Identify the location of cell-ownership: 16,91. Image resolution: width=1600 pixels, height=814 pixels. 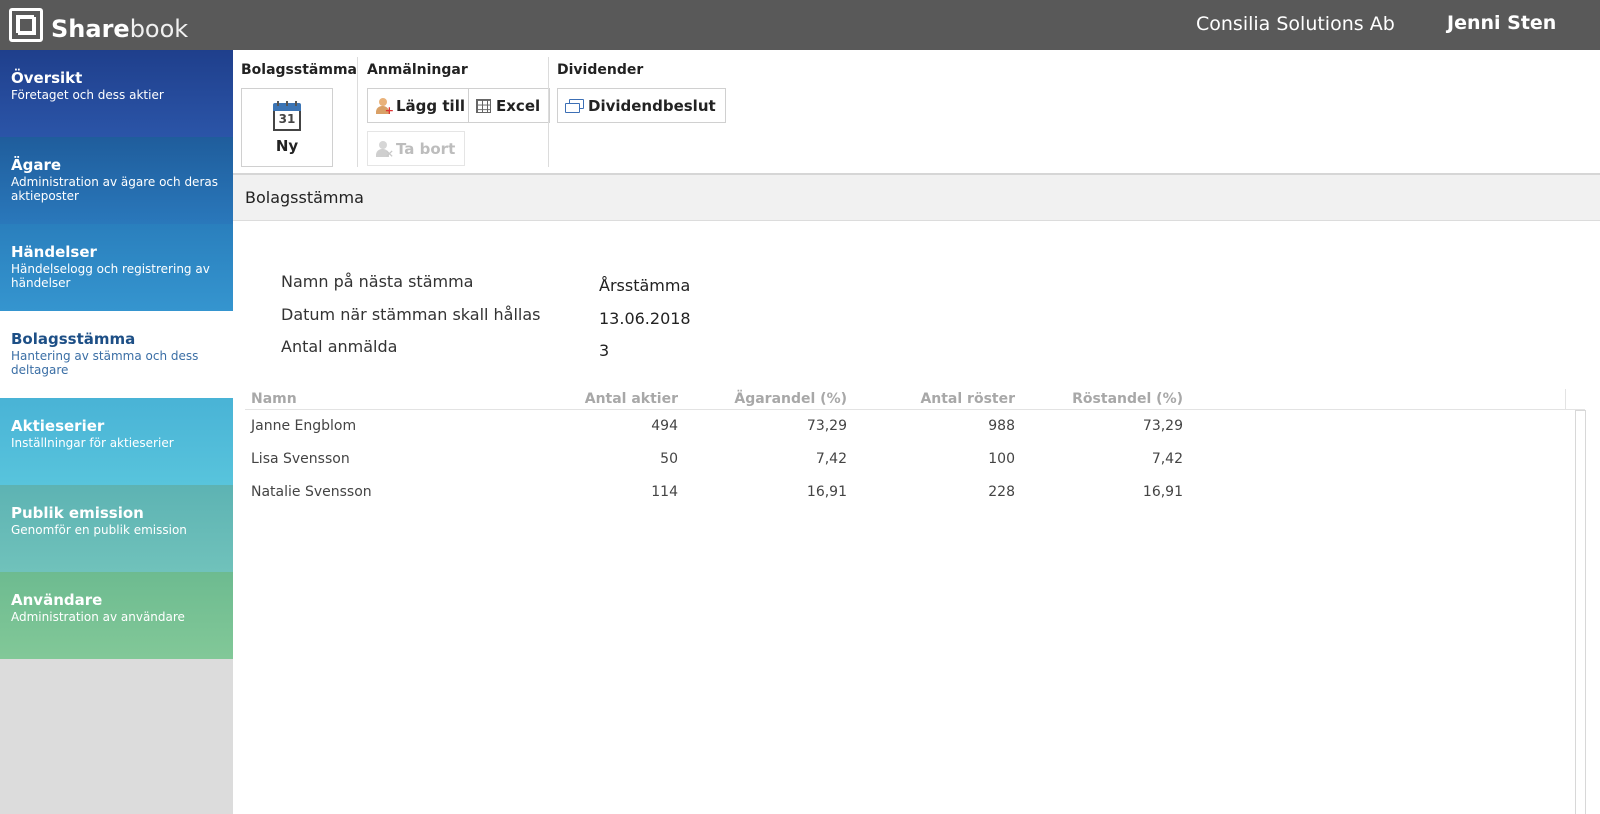
(826, 492).